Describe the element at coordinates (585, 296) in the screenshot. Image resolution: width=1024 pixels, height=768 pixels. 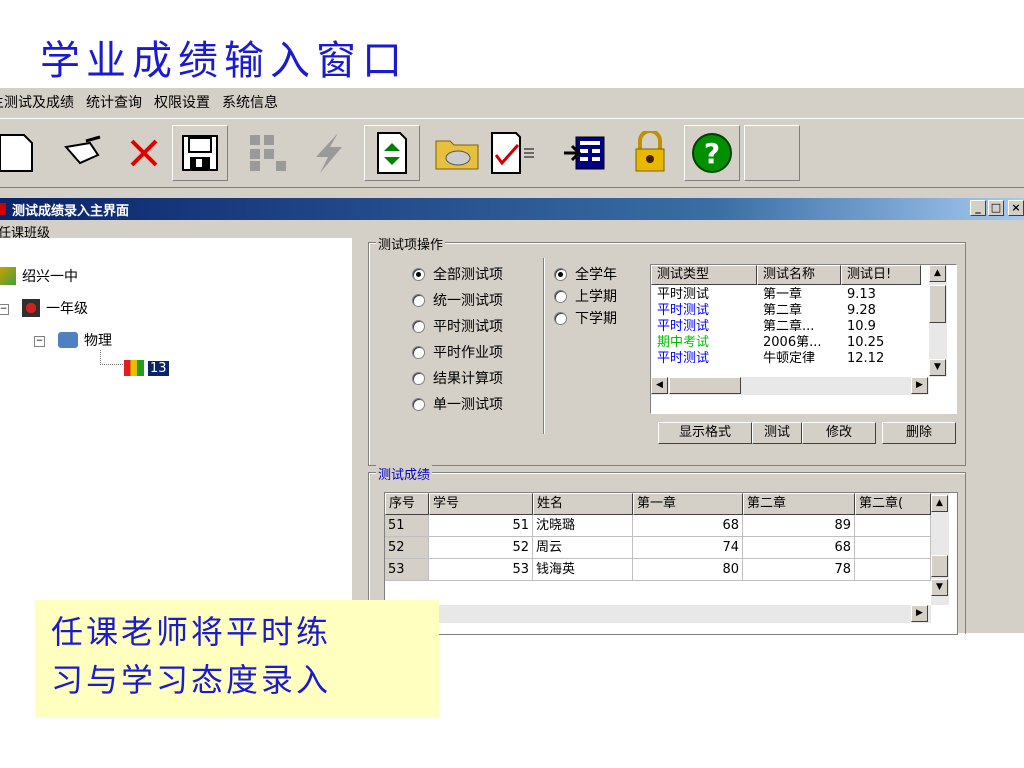
I see `radio-first-term: 上学期` at that location.